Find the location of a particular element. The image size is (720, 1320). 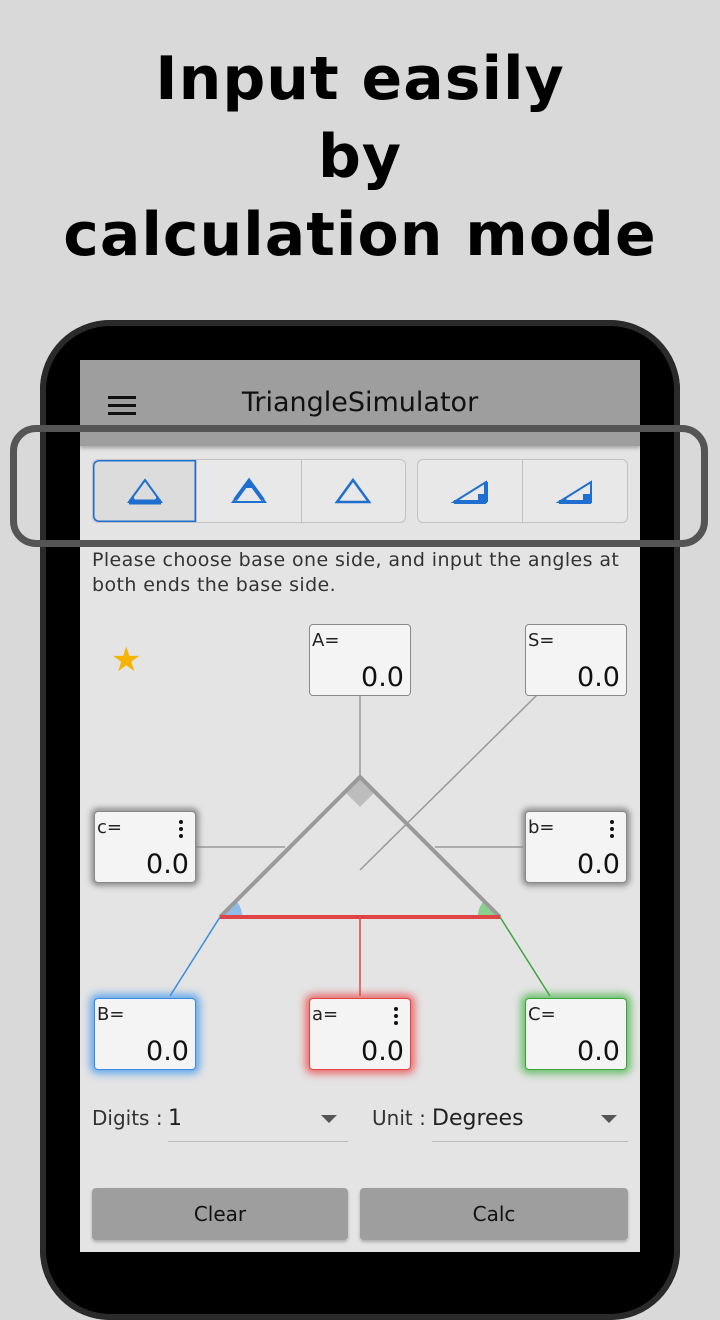

headline-line-3: calculation mode is located at coordinates (360, 235).